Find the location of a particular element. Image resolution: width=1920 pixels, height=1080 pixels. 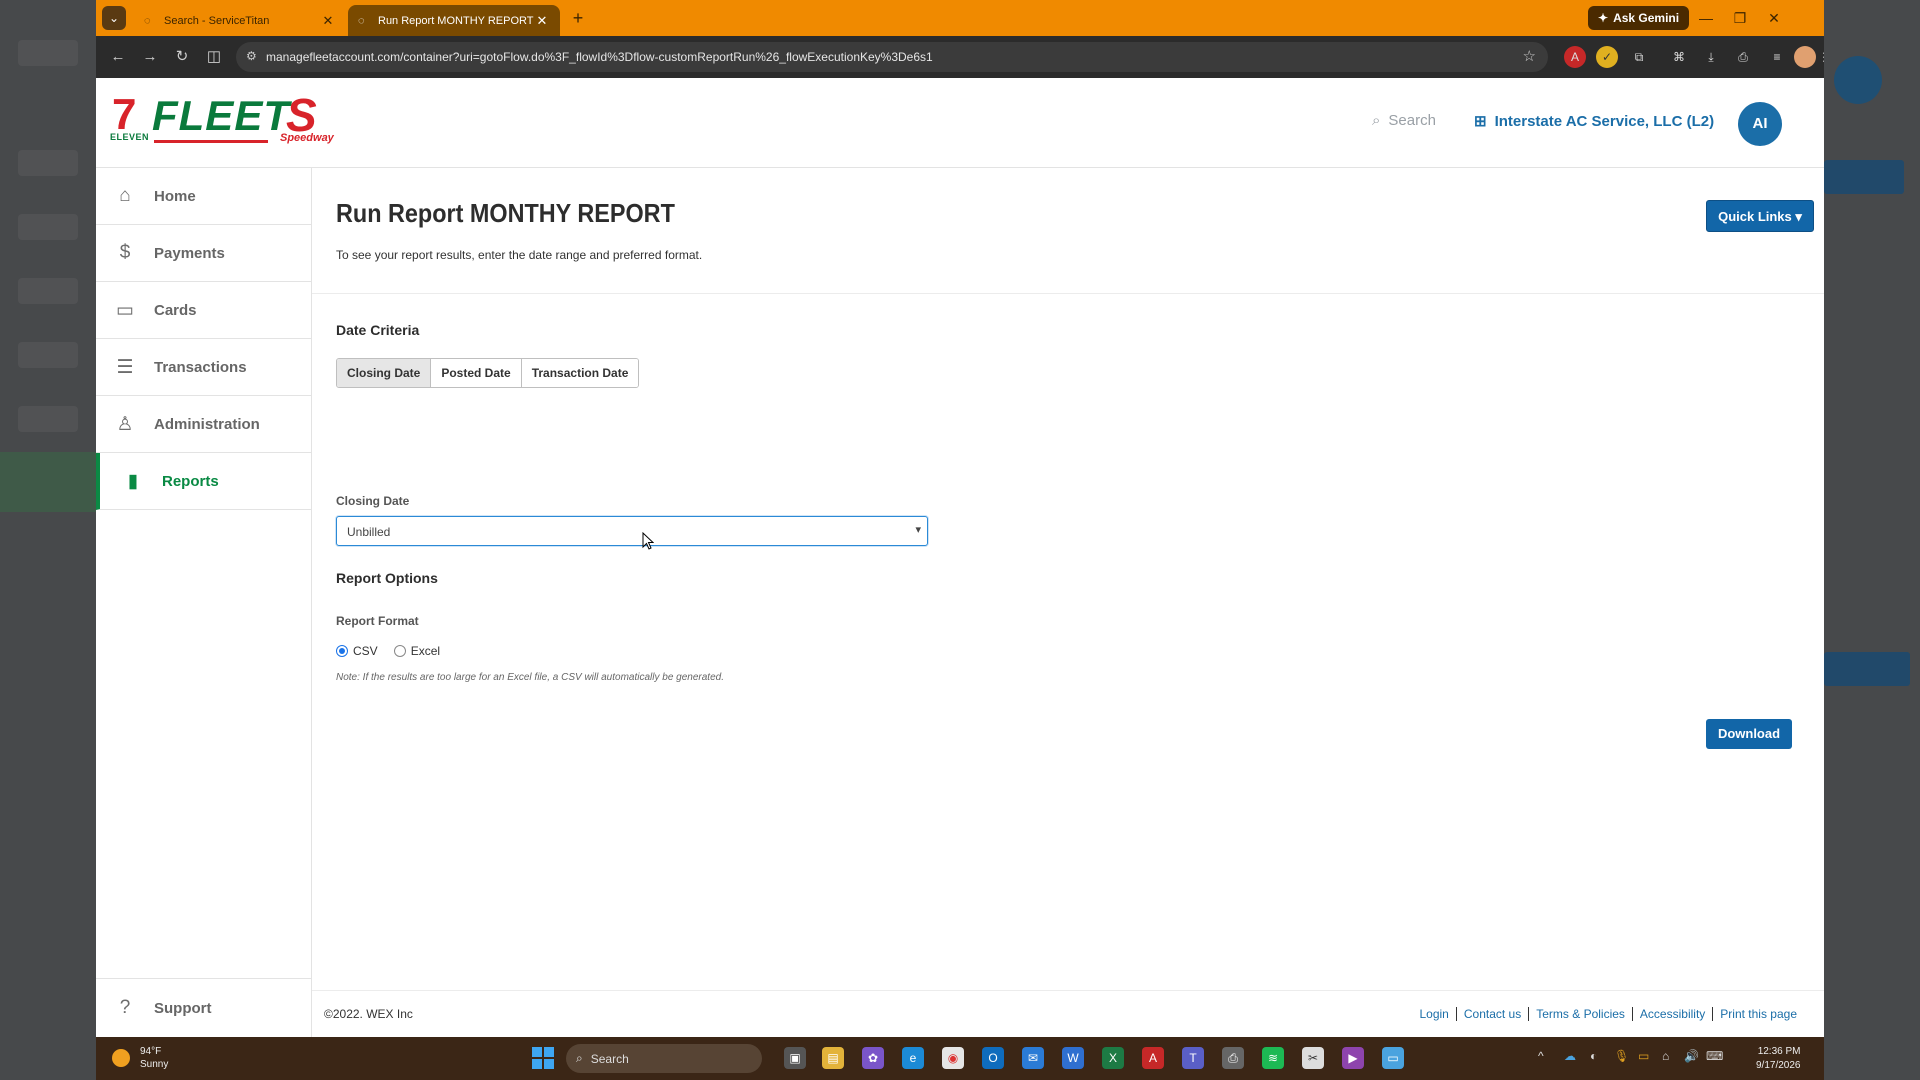

close-window-icon: ✕ is located at coordinates (1774, 18).